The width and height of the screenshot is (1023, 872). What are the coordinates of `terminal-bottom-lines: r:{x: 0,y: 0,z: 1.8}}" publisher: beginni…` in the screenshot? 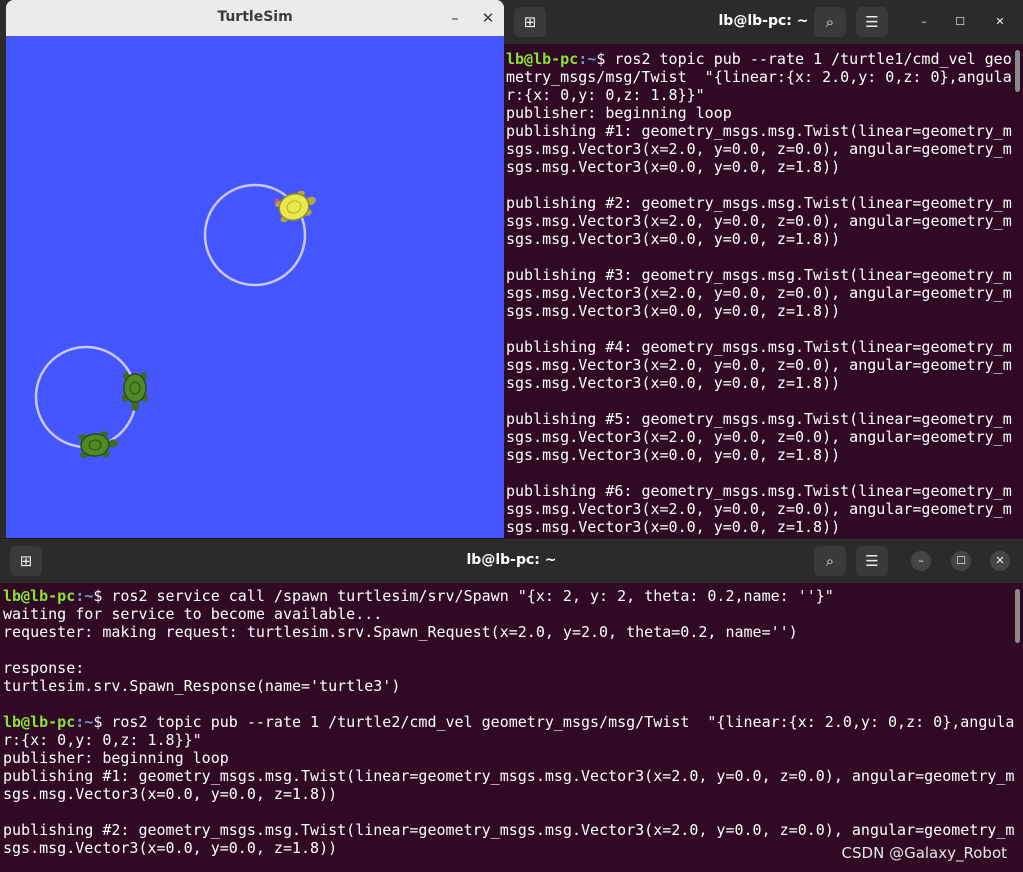 It's located at (508, 794).